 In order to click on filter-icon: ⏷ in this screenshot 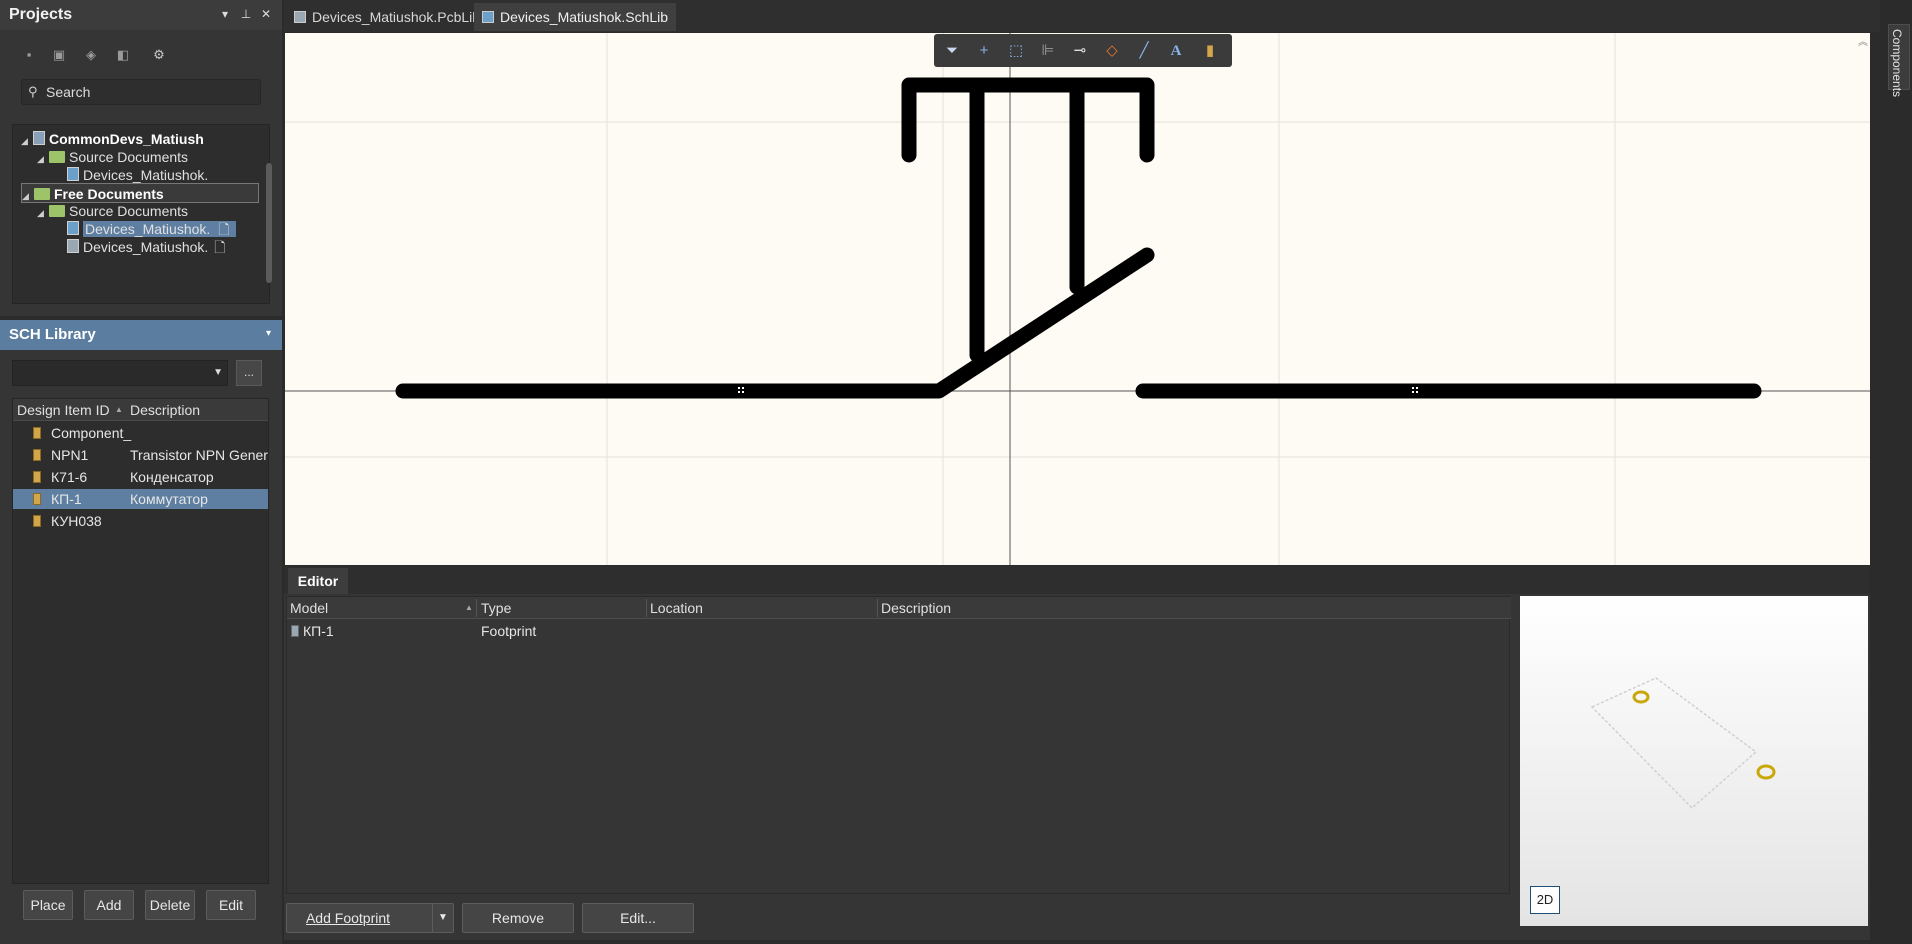, I will do `click(952, 51)`.